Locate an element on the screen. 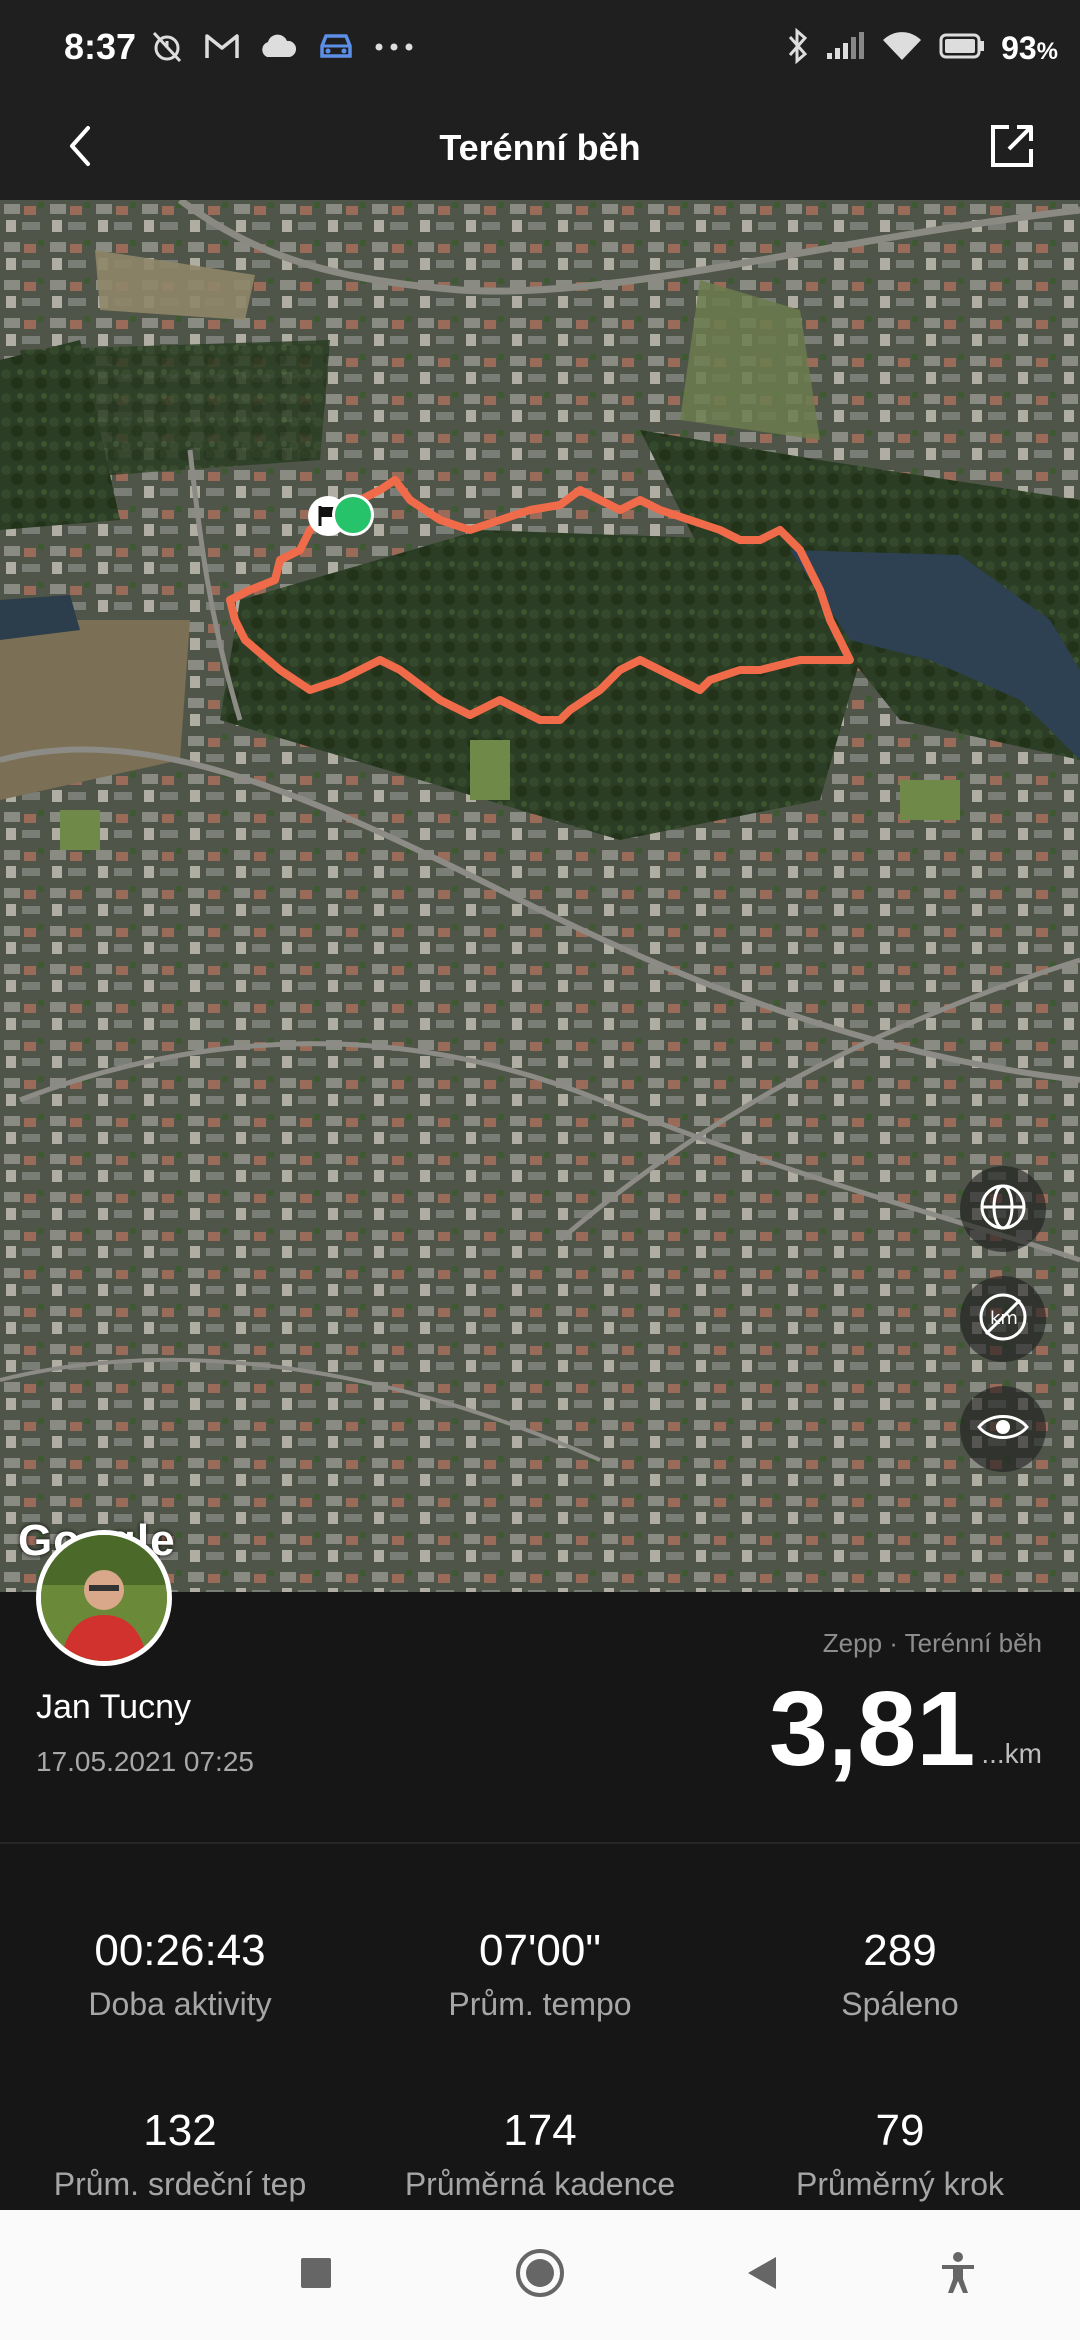  recents-button is located at coordinates (316, 2275).